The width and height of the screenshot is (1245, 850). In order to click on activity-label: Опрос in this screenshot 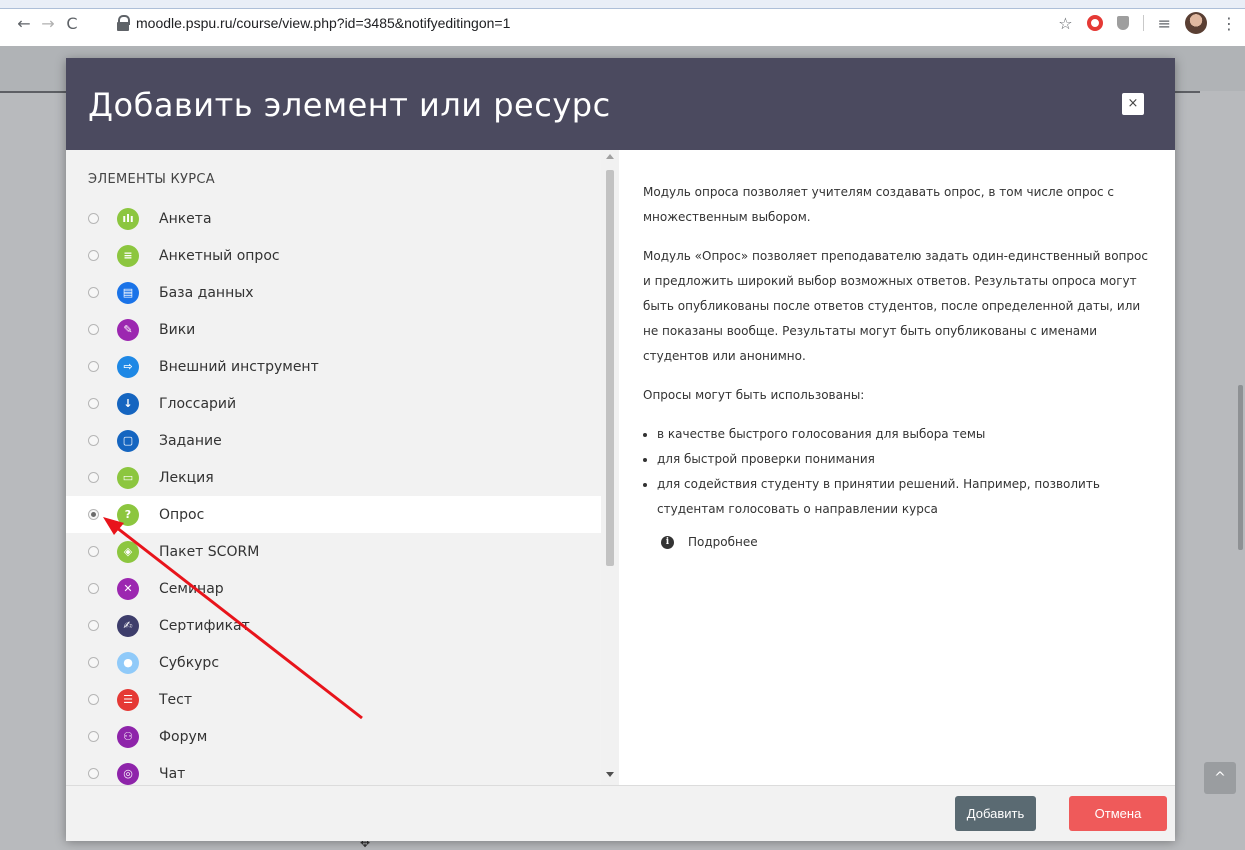, I will do `click(181, 515)`.